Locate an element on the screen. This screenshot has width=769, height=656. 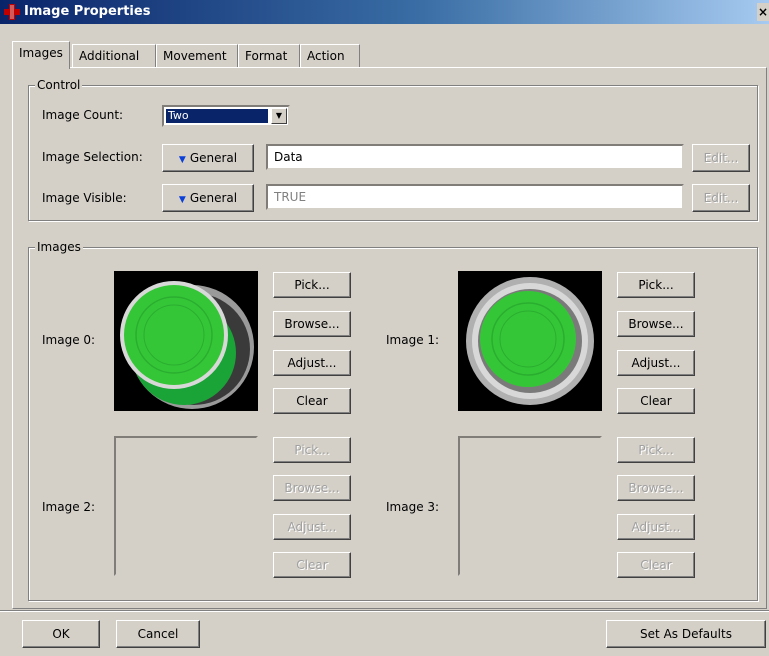
tab-additional: Additional is located at coordinates (114, 56).